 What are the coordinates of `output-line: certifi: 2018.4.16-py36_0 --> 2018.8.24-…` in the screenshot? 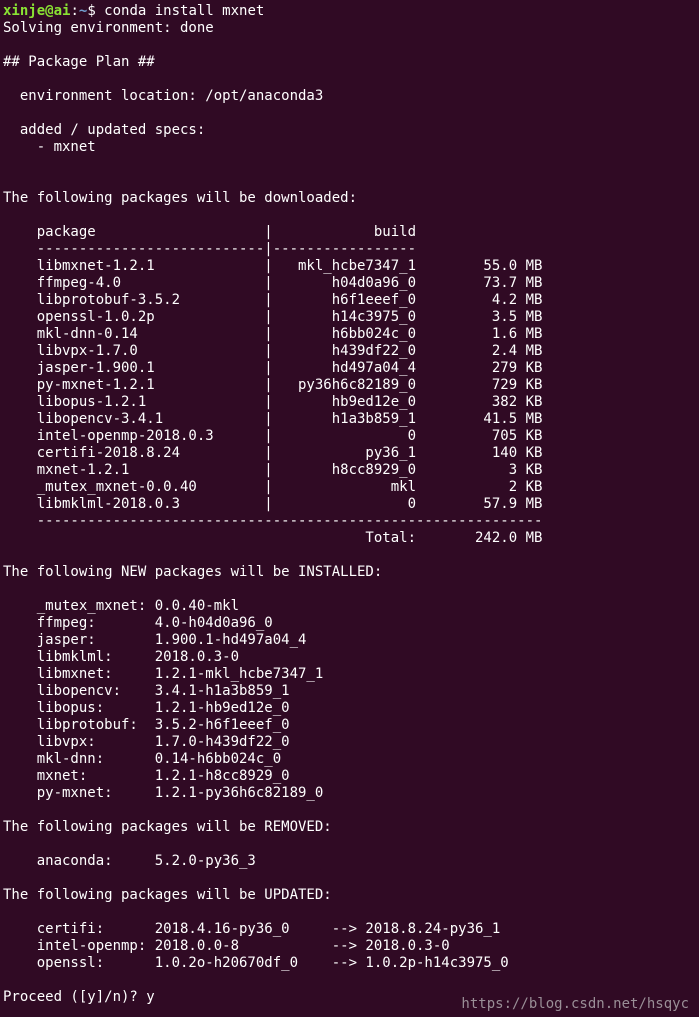 It's located at (252, 929).